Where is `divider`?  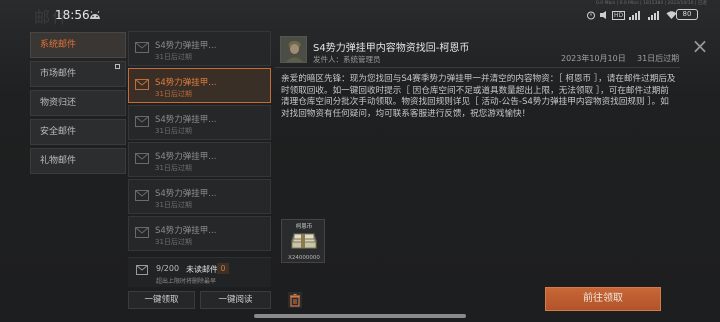 divider is located at coordinates (477, 67).